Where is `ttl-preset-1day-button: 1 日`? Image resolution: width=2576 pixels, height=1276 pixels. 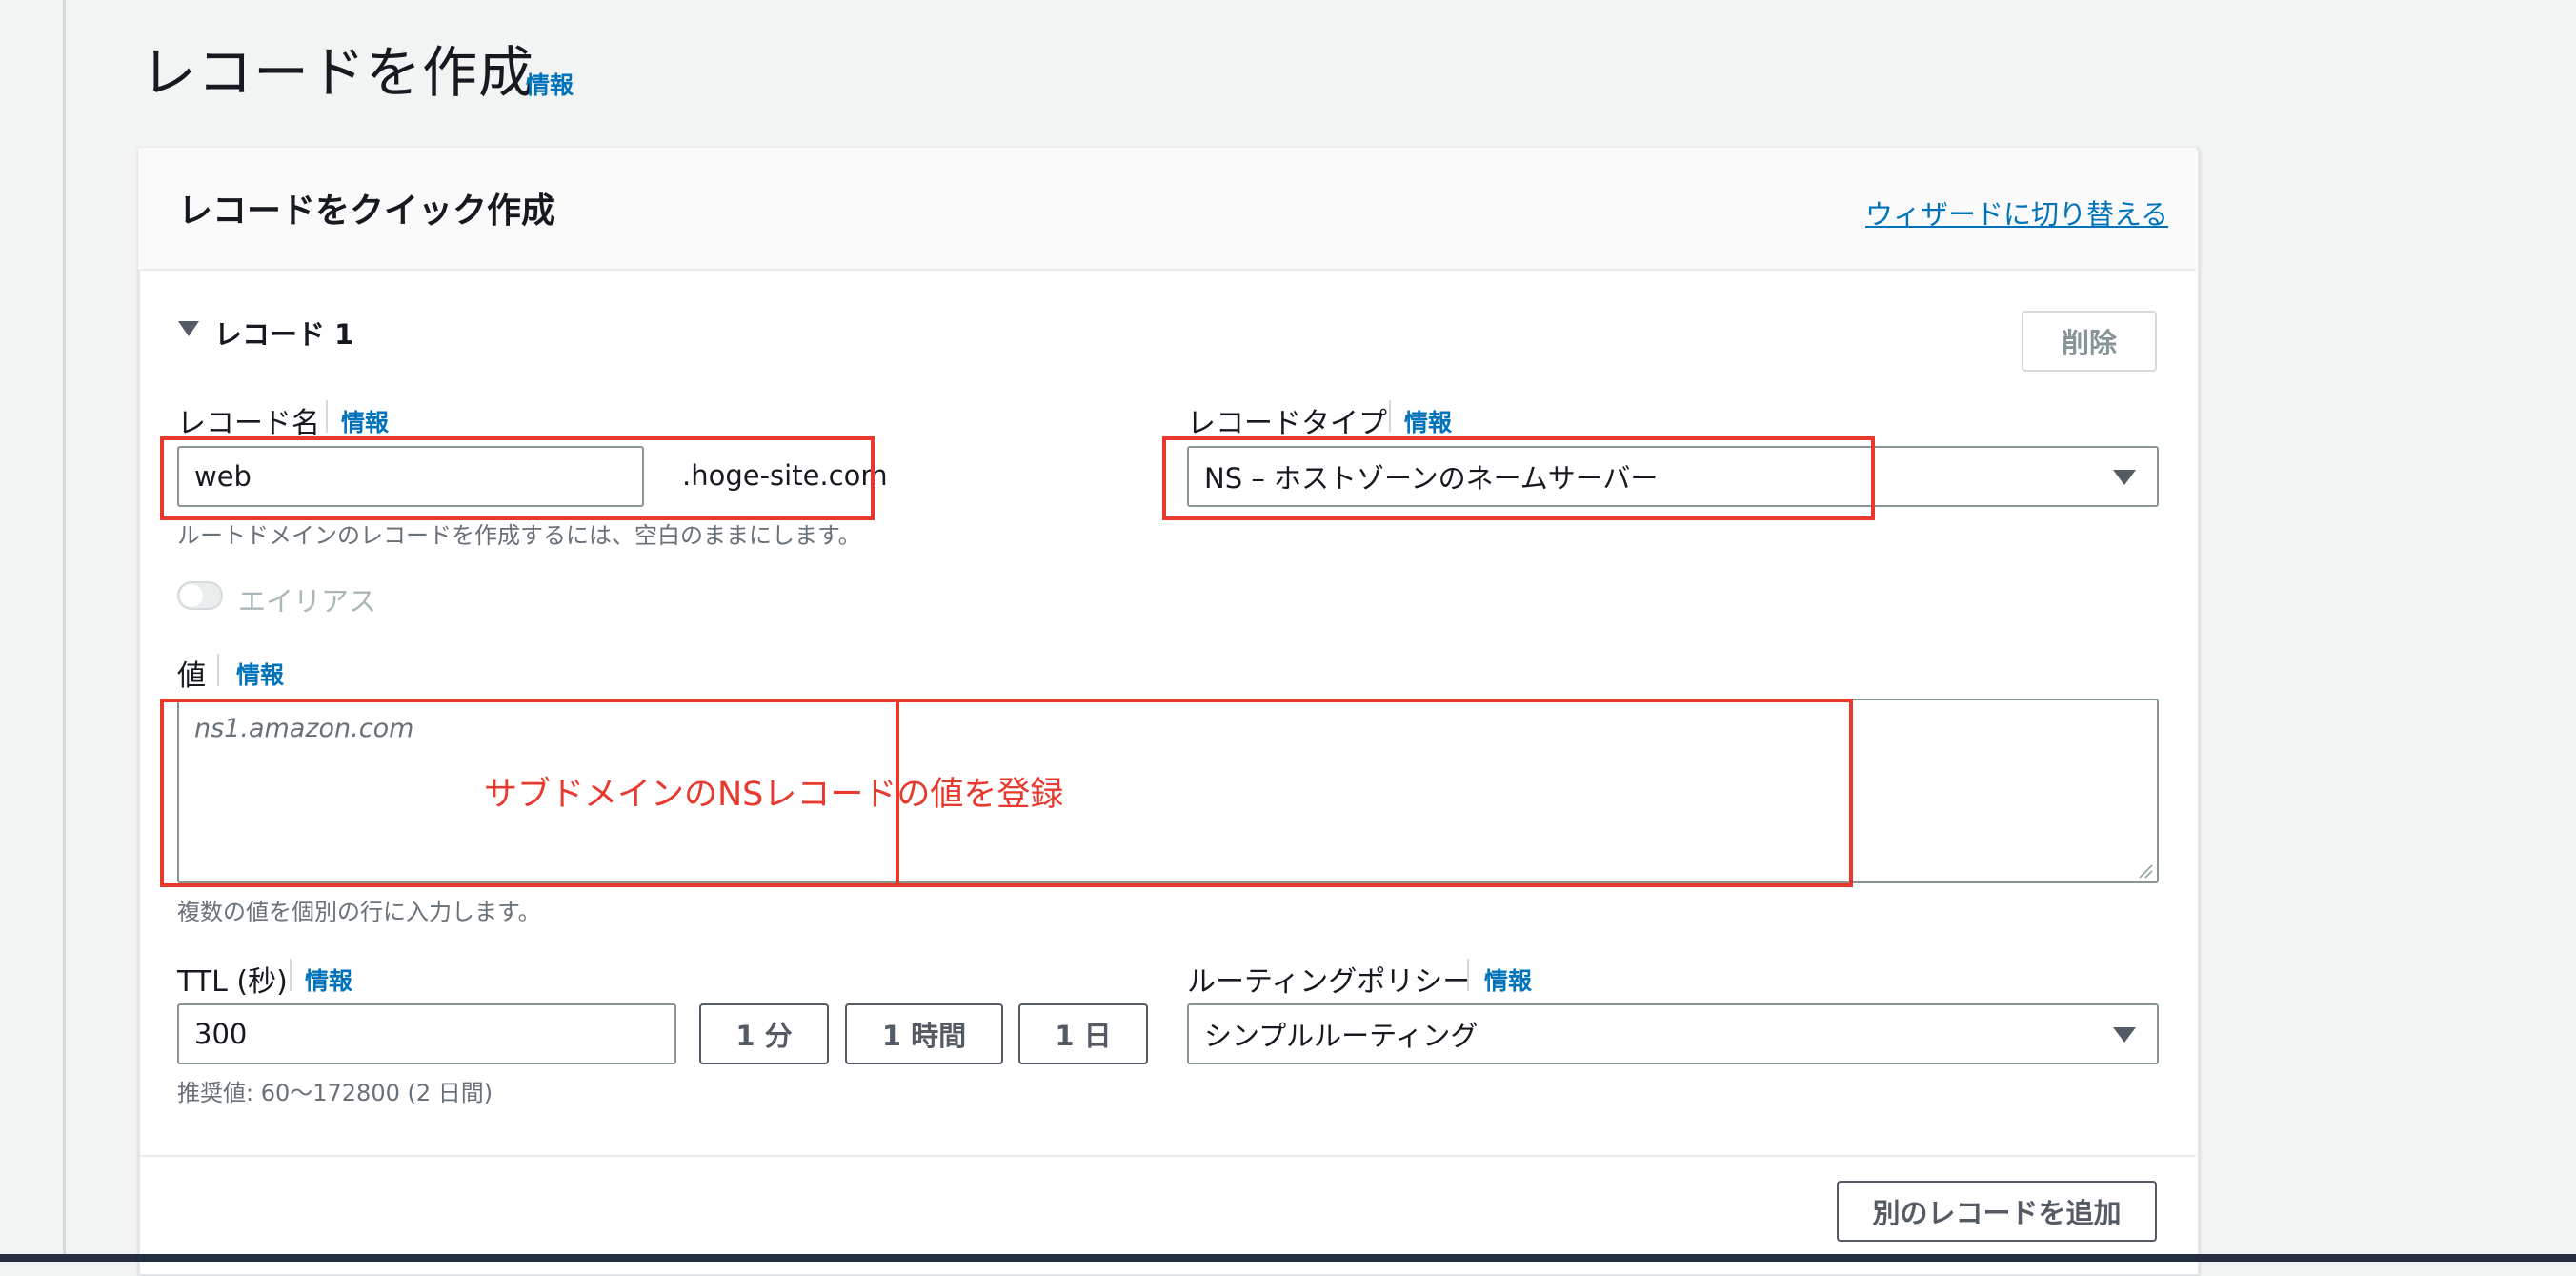
ttl-preset-1day-button: 1 日 is located at coordinates (1083, 1034).